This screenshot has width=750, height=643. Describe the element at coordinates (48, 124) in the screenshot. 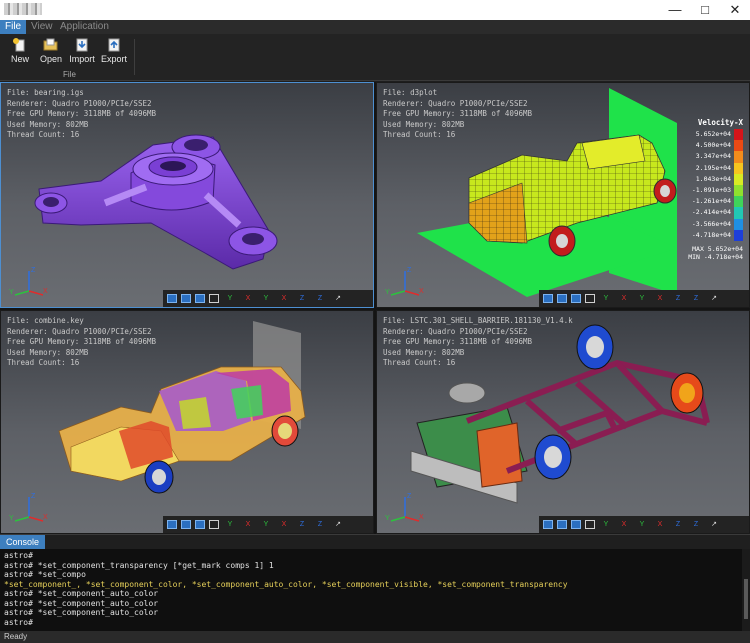

I see `info-used-memory: Used Memory: 802MB` at that location.